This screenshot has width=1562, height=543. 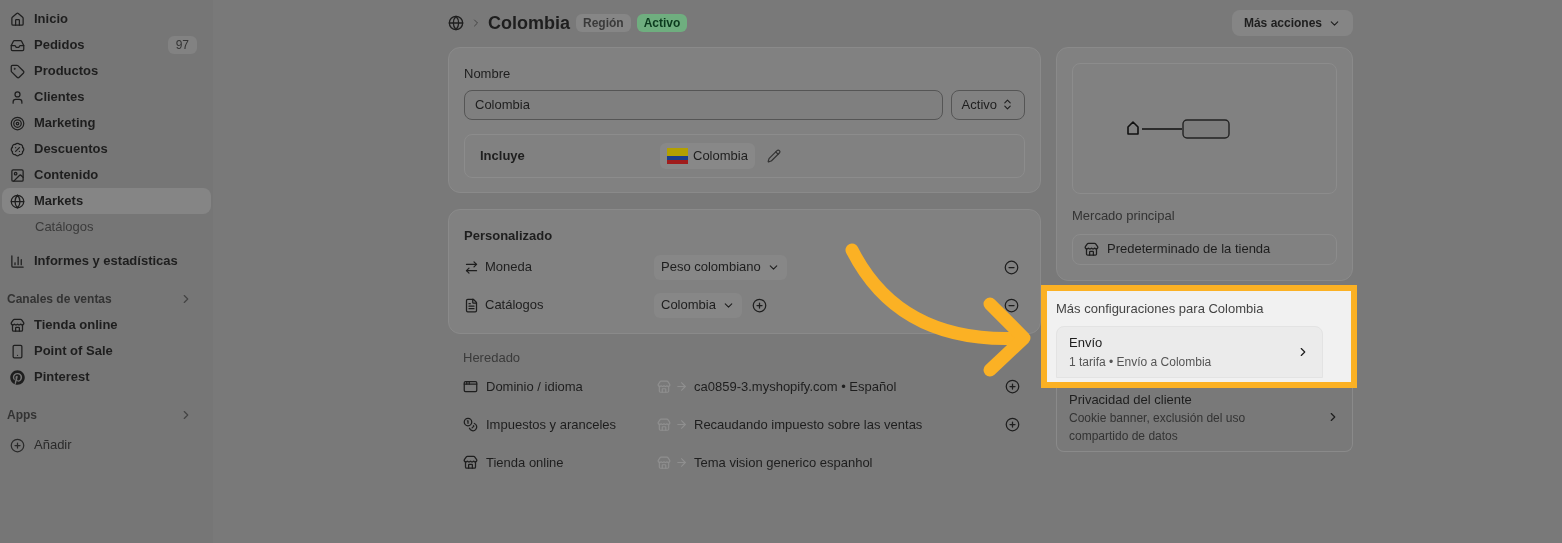 I want to click on status-badge: Región, so click(x=603, y=23).